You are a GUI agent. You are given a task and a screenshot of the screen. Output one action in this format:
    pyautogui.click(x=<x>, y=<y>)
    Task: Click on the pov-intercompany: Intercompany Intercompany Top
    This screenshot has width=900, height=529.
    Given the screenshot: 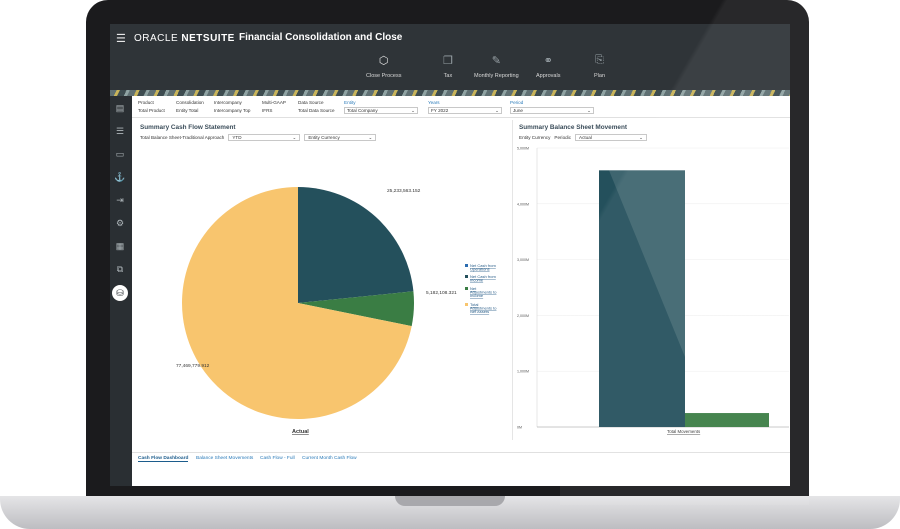 What is the action you would take?
    pyautogui.click(x=232, y=106)
    